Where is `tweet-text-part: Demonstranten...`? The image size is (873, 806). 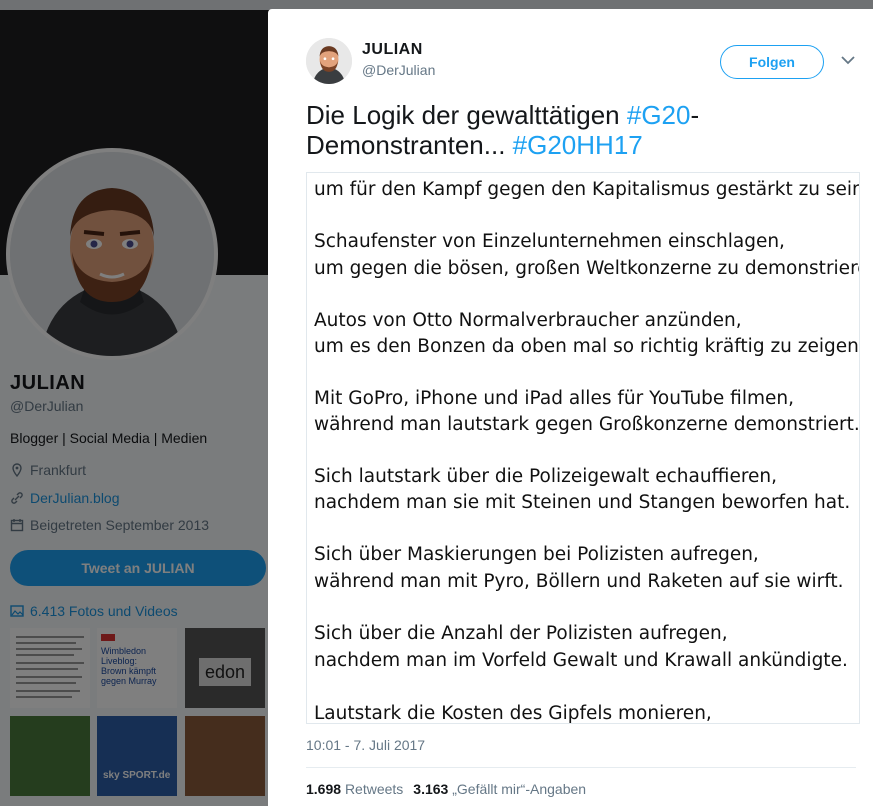
tweet-text-part: Demonstranten... is located at coordinates (409, 145).